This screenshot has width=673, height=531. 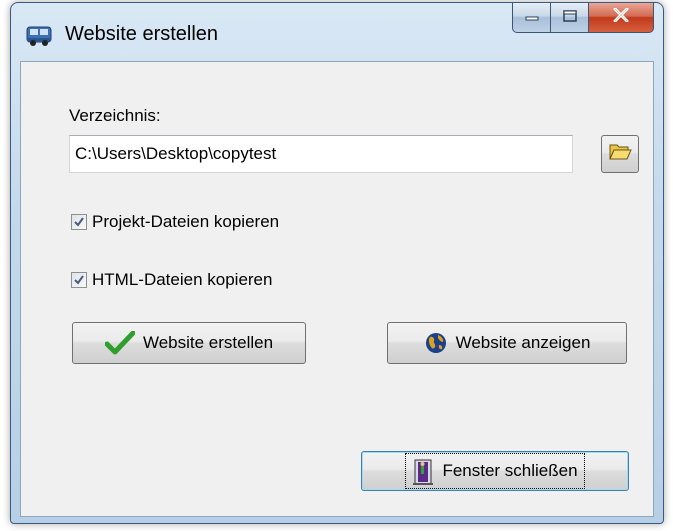 I want to click on project-files-label: Projekt-Dateien kopieren, so click(x=186, y=221).